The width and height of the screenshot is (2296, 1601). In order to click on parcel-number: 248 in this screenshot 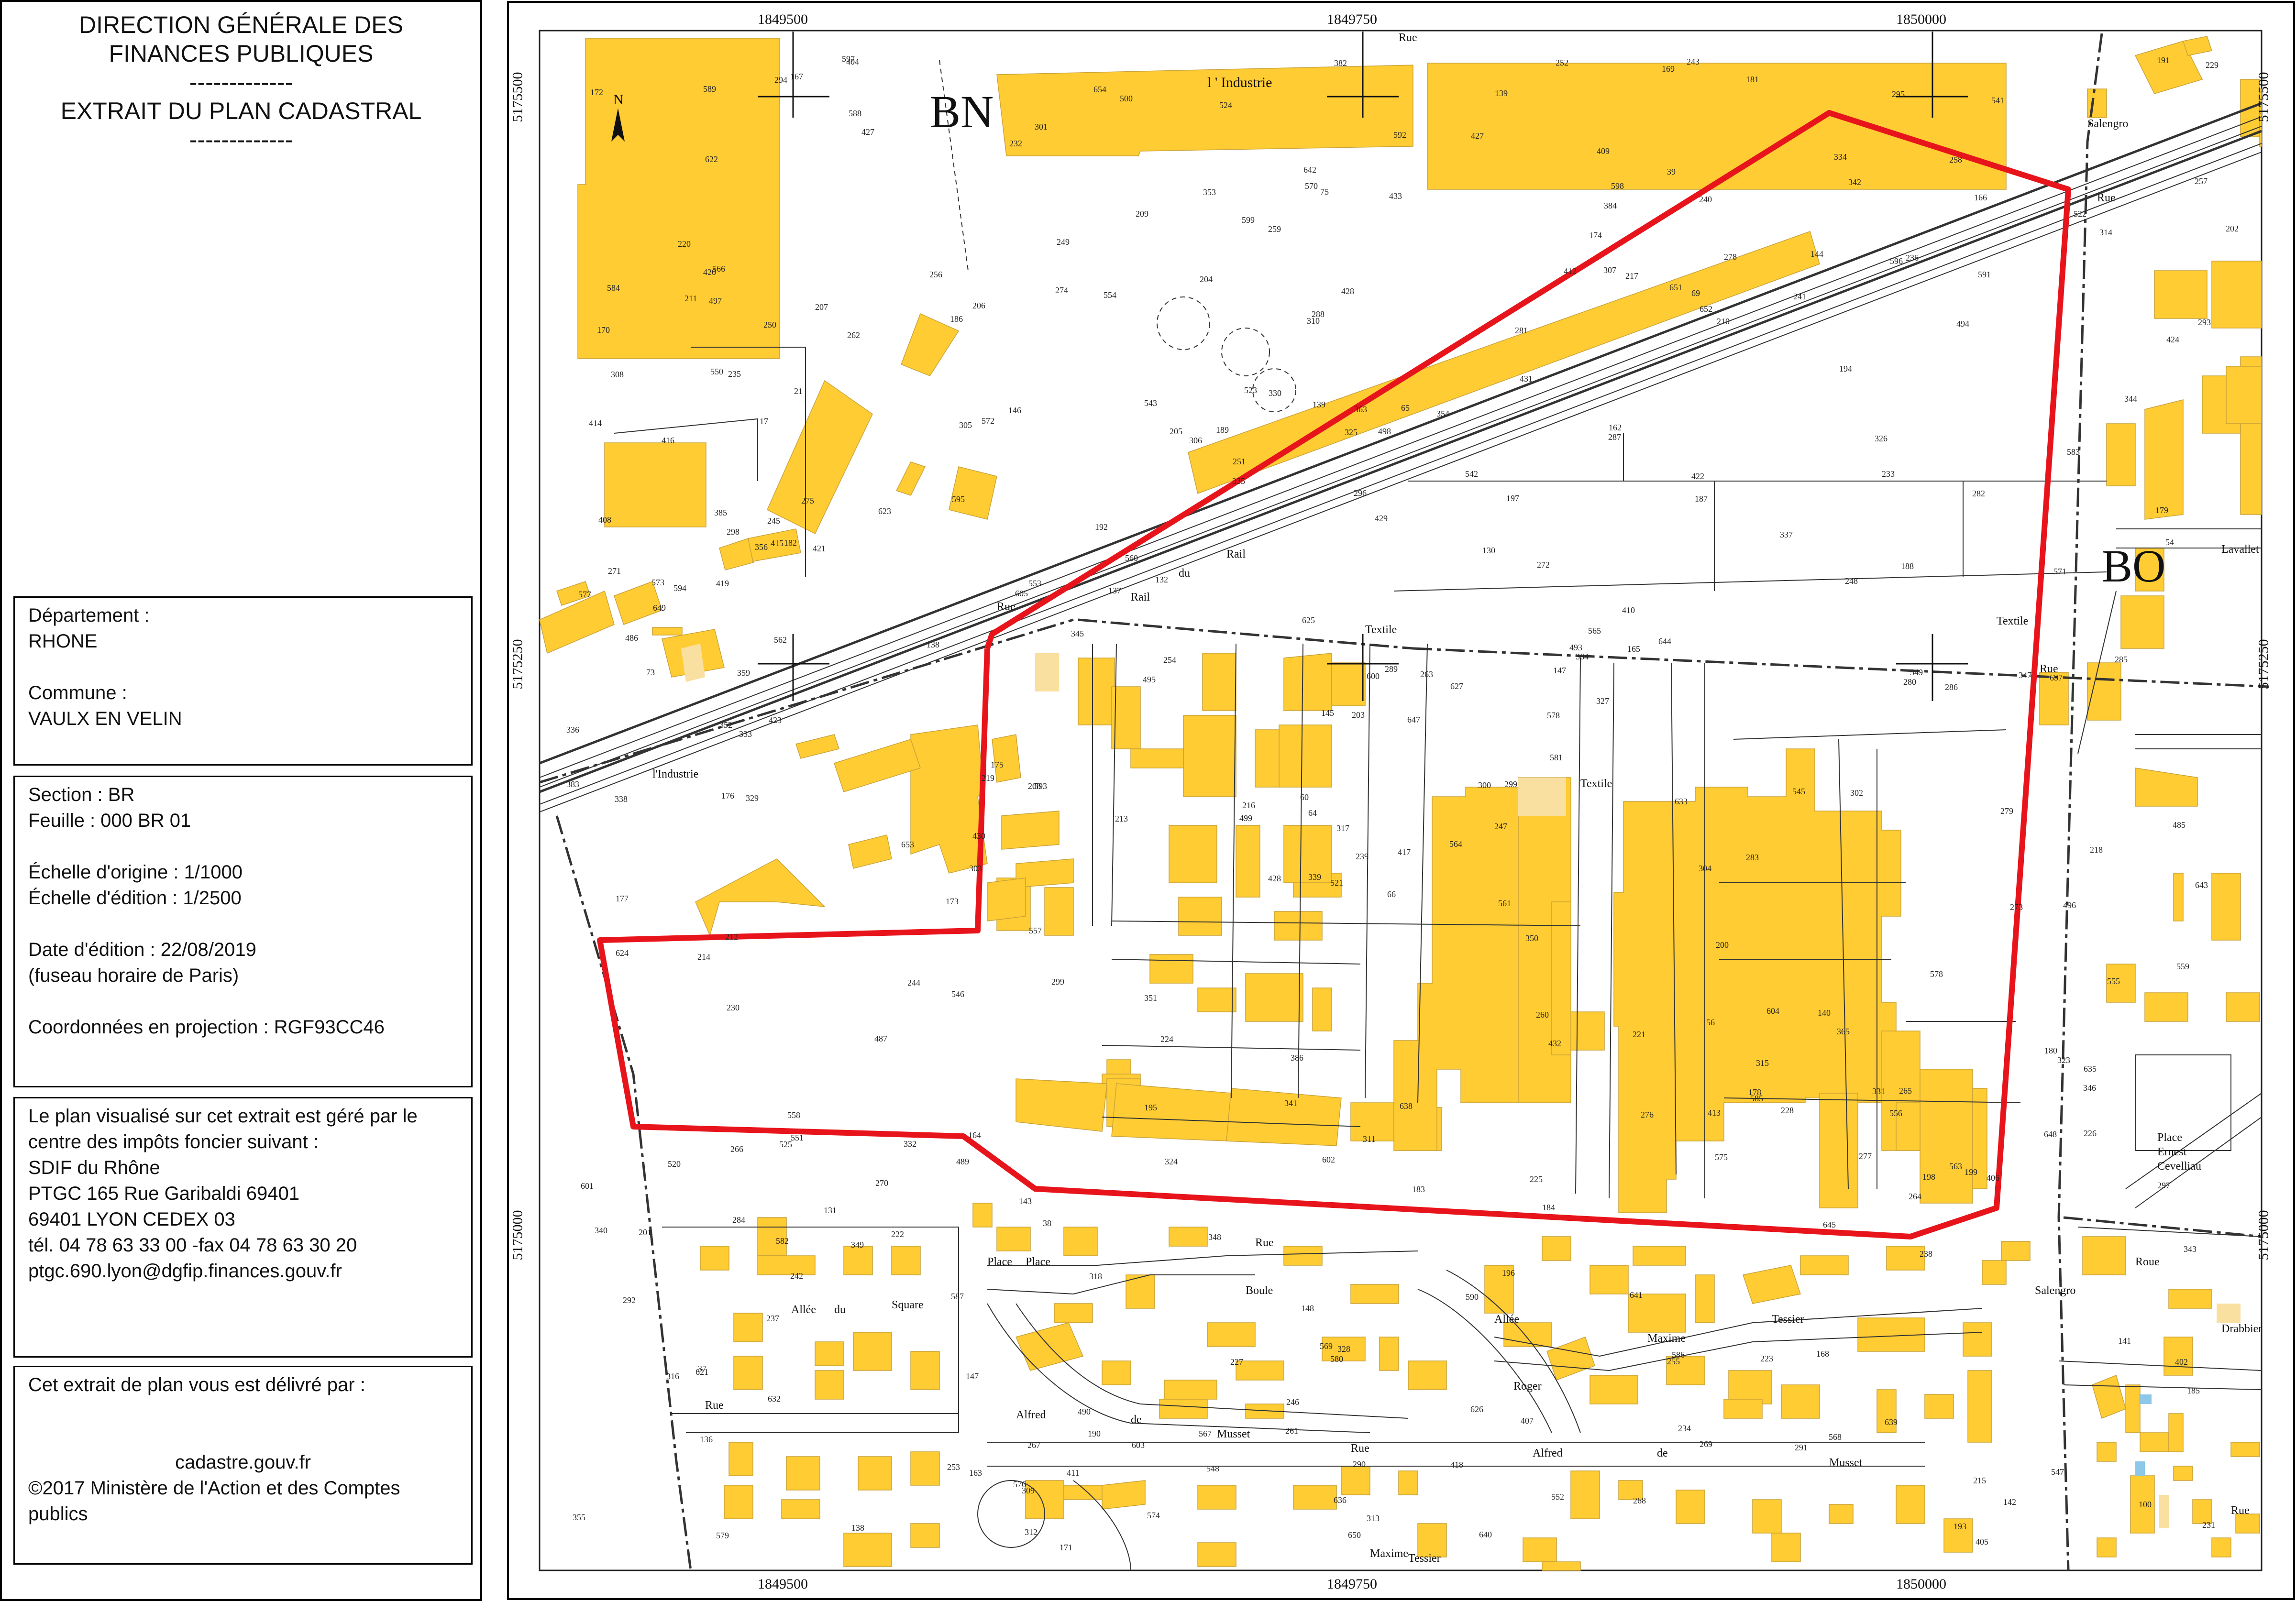, I will do `click(1852, 581)`.